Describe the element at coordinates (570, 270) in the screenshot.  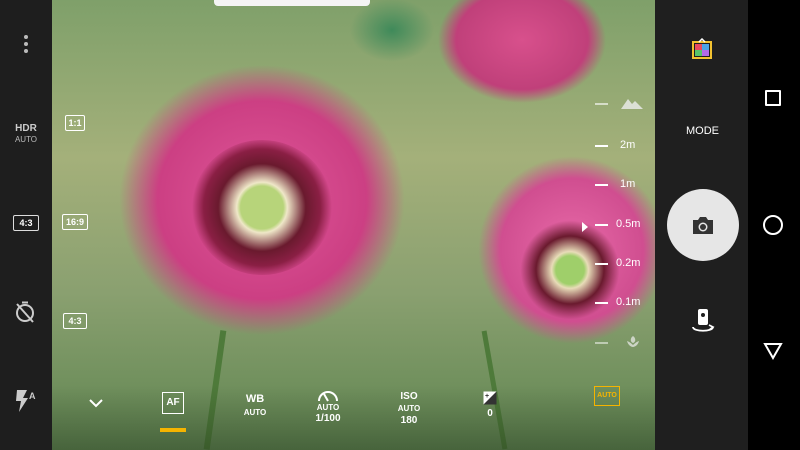
I see `flower-center-right` at that location.